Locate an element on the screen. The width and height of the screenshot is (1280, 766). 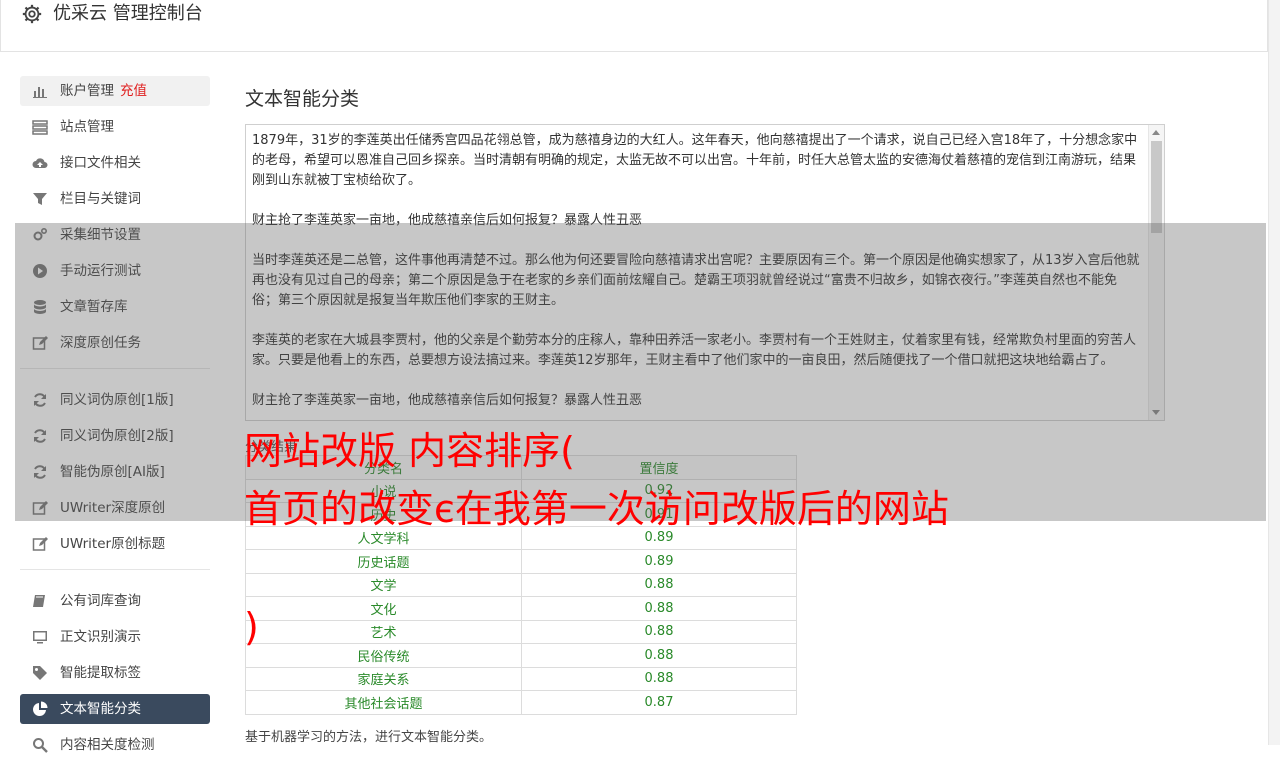
category-cell: 文化 is located at coordinates (383, 608).